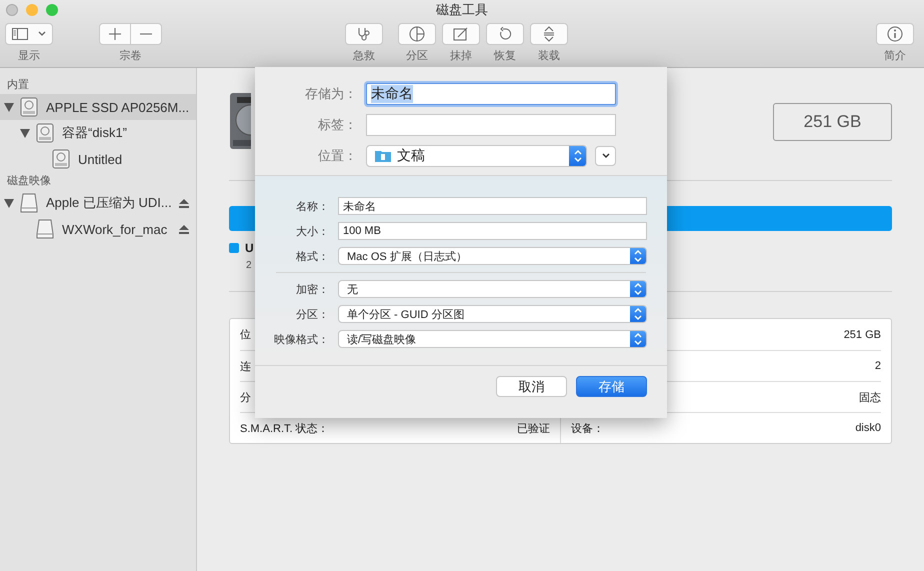 Image resolution: width=924 pixels, height=571 pixels. I want to click on field-label: 映像格式：, so click(301, 339).